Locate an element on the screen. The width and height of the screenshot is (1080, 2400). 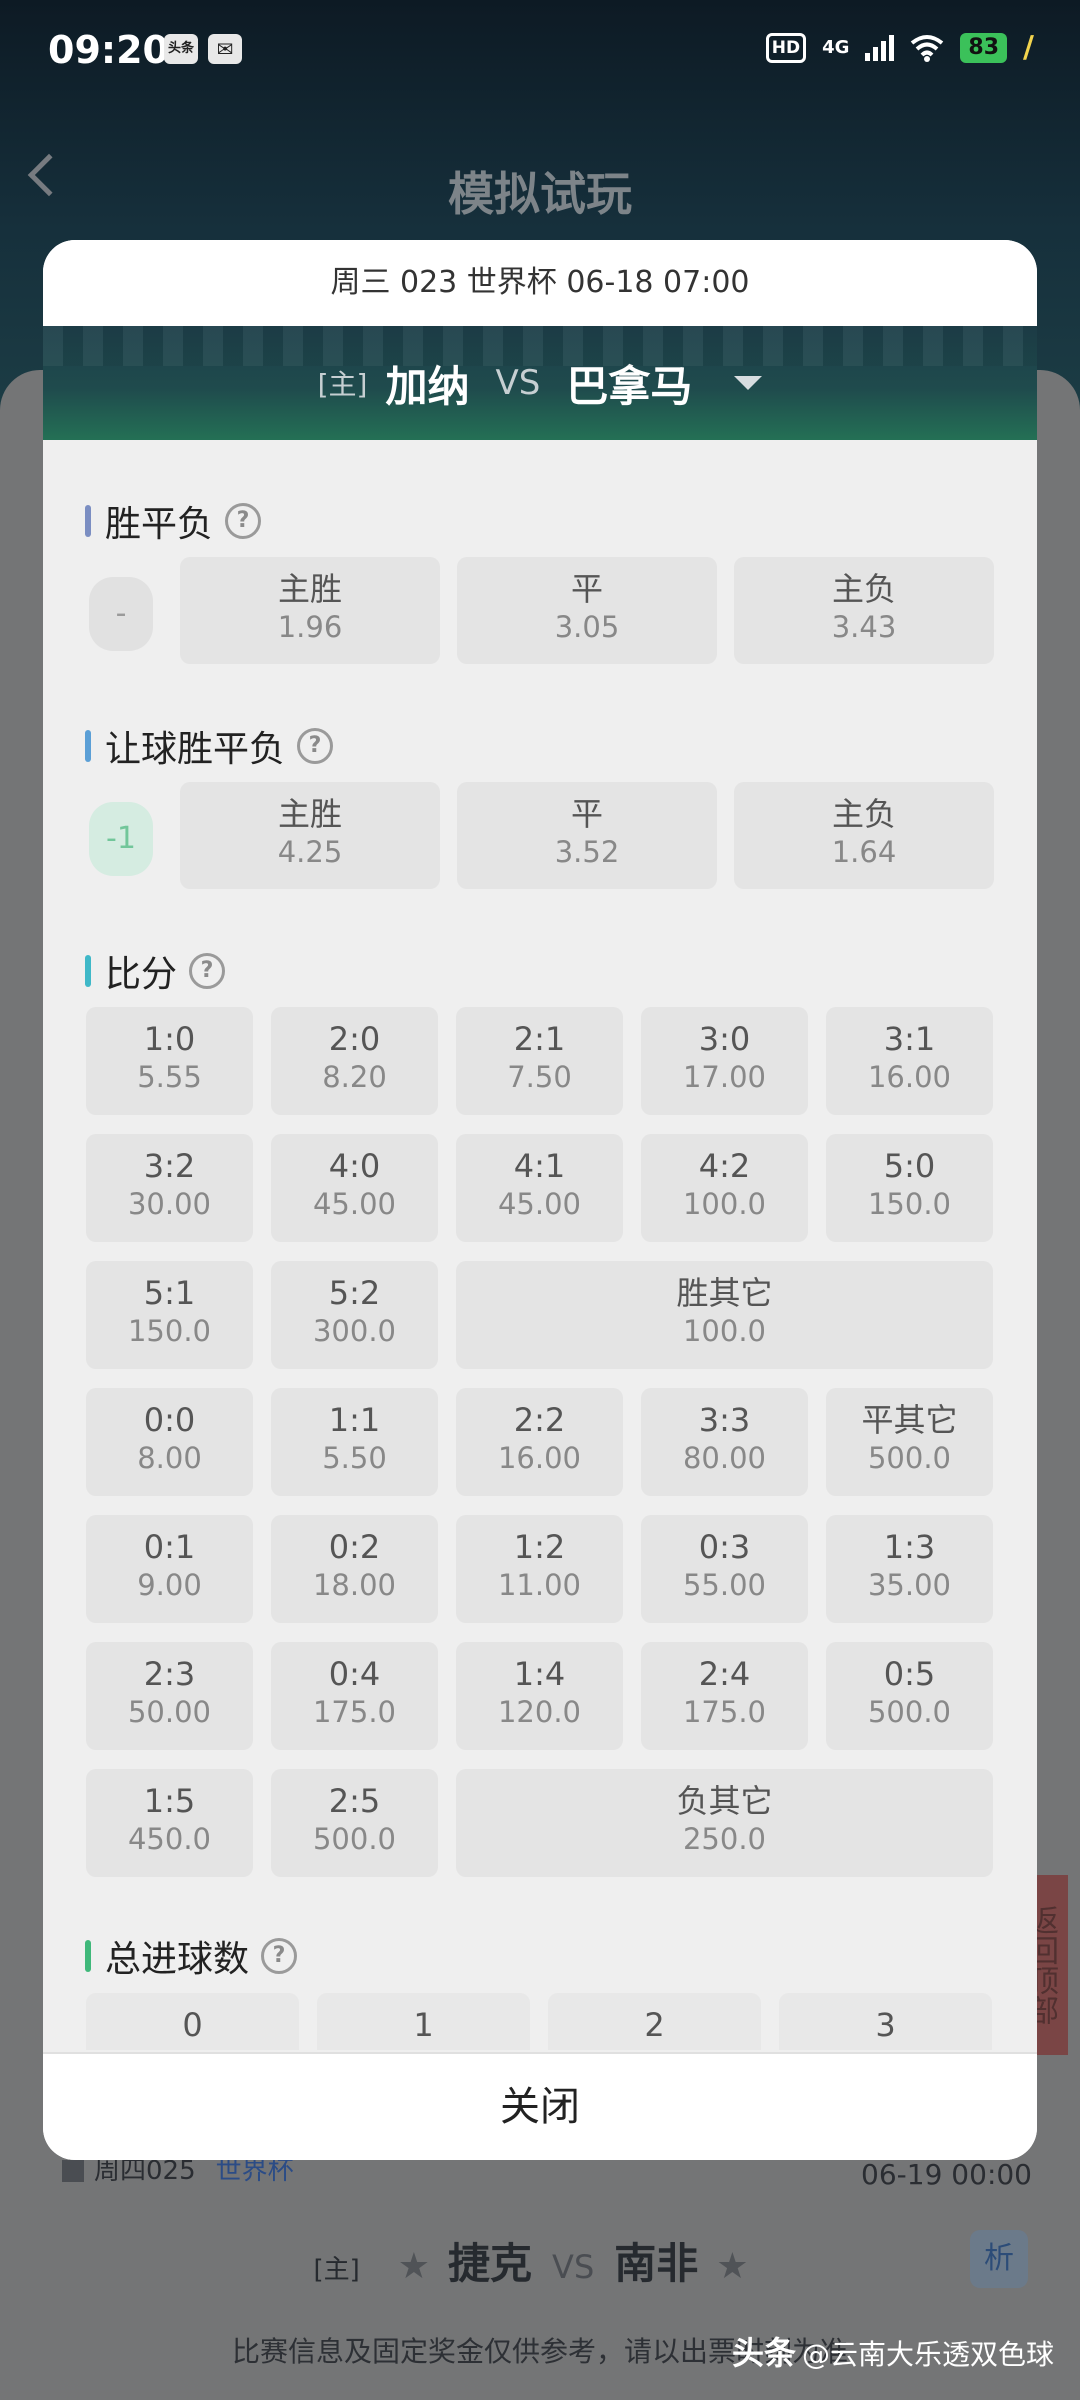
score-cell: 1:3 35.00 is located at coordinates (909, 1569).